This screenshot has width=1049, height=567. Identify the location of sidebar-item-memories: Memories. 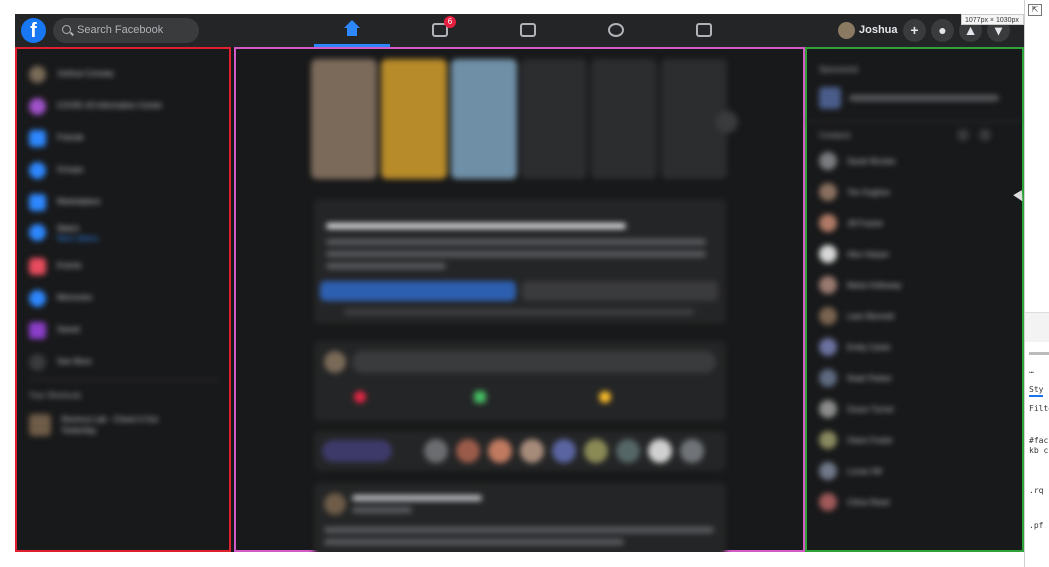
(124, 299).